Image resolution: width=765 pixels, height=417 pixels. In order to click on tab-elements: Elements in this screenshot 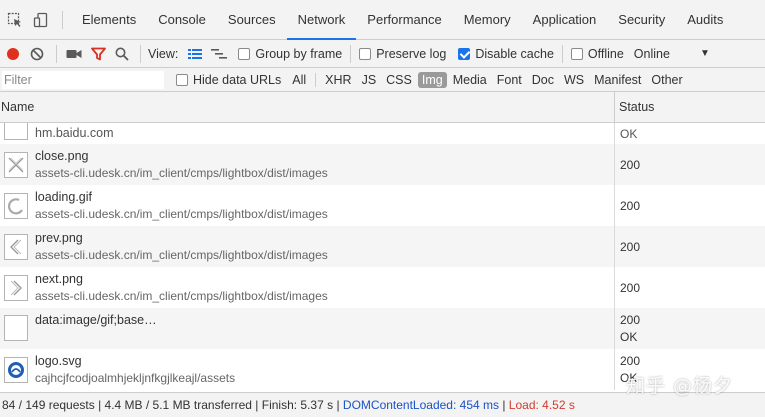, I will do `click(109, 20)`.